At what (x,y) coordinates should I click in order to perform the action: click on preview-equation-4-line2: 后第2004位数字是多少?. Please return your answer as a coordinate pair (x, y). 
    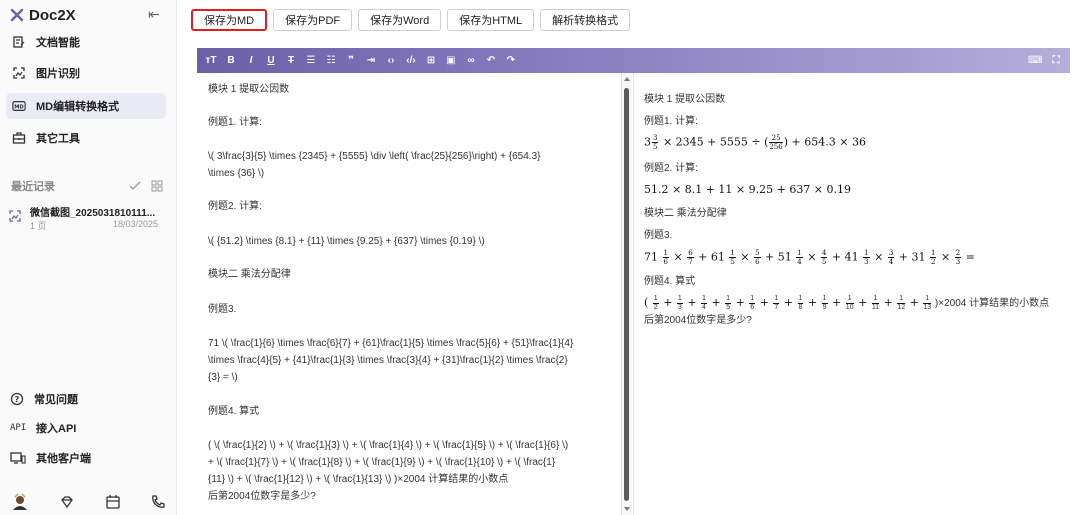
    Looking at the image, I should click on (698, 320).